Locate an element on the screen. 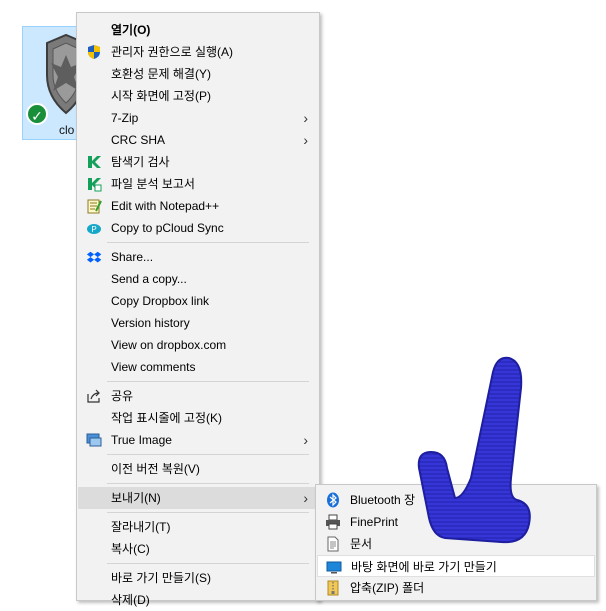 The image size is (606, 611). pcloud-icon: P is located at coordinates (94, 229).